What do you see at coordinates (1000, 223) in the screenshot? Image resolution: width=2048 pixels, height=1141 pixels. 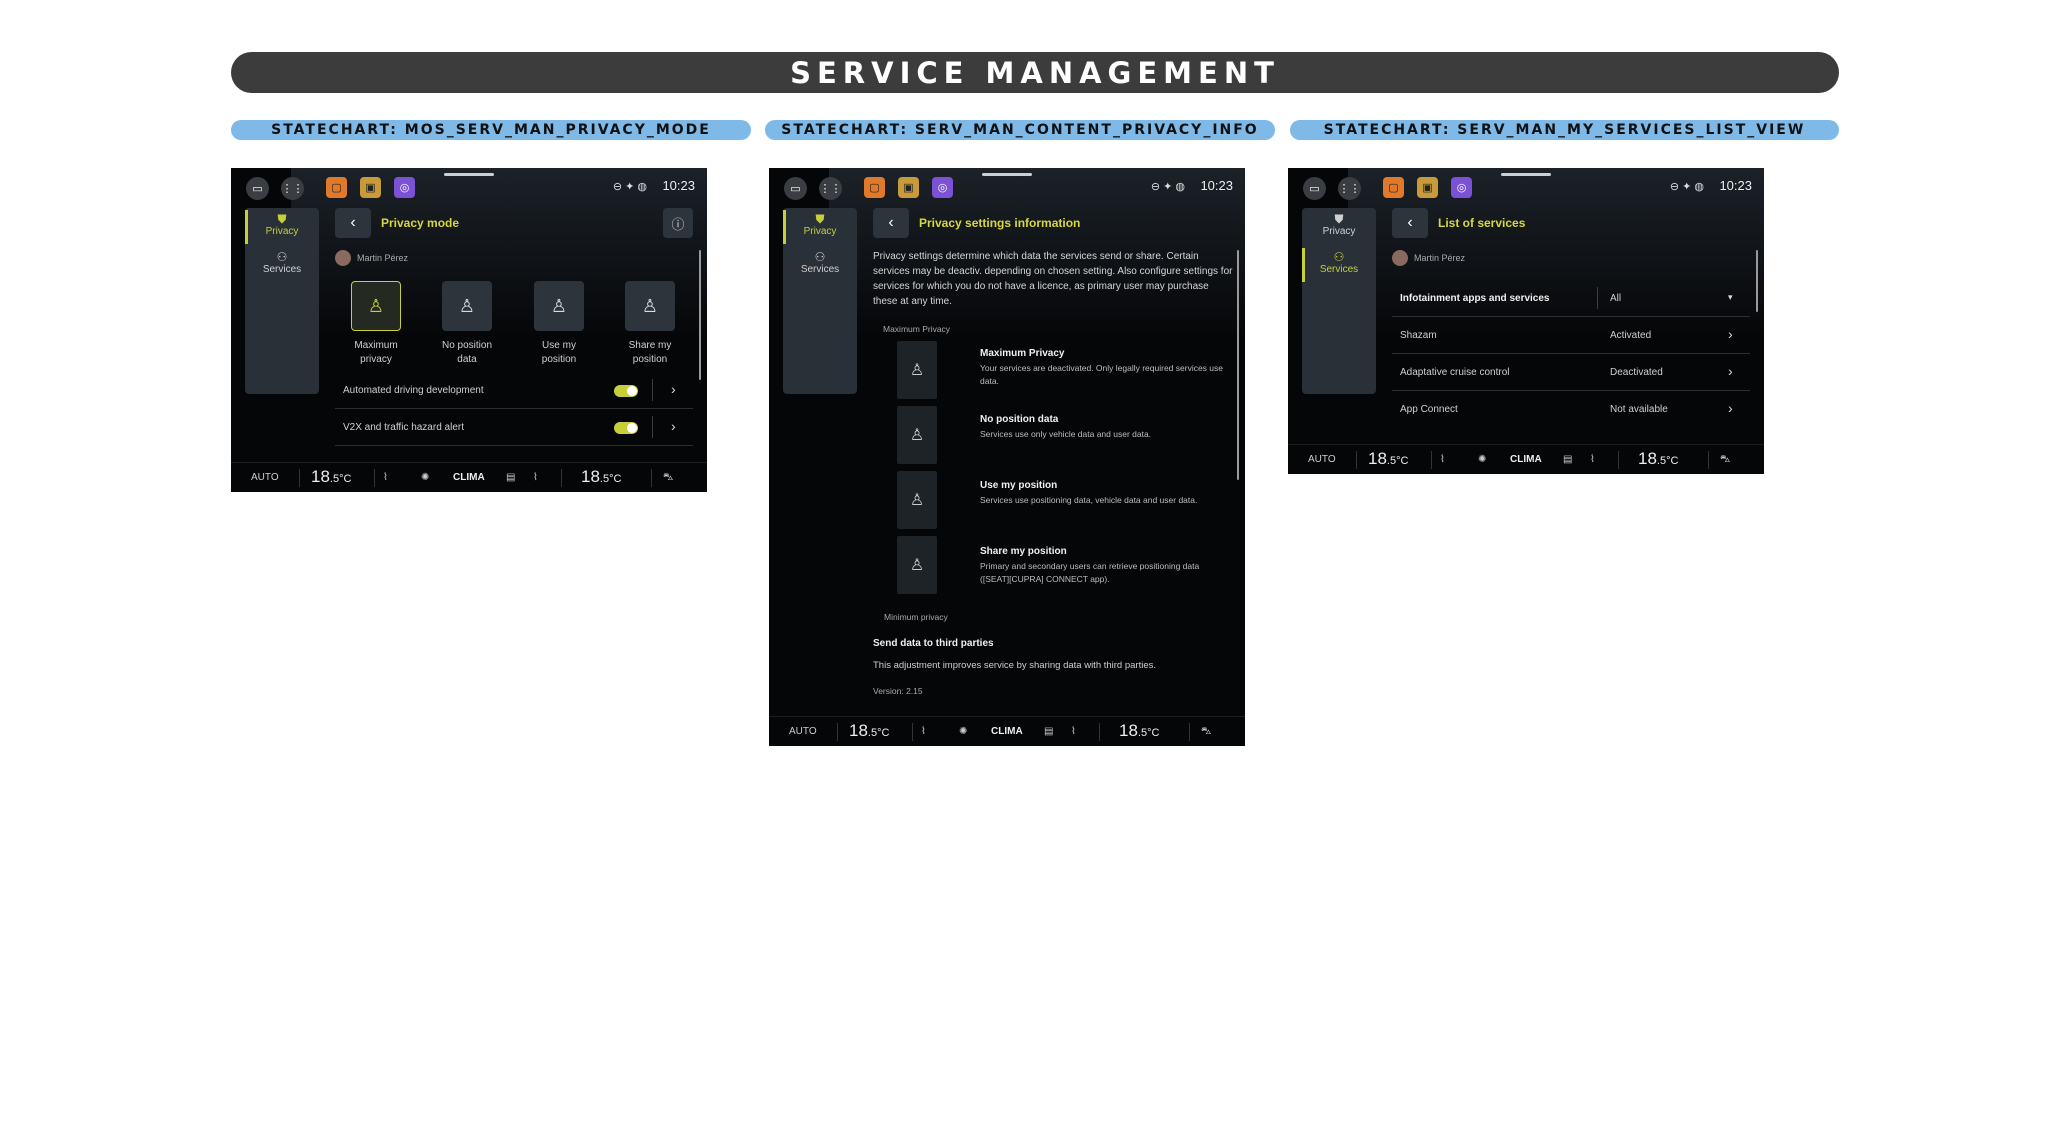 I see `screen-title: Privacy settings information` at bounding box center [1000, 223].